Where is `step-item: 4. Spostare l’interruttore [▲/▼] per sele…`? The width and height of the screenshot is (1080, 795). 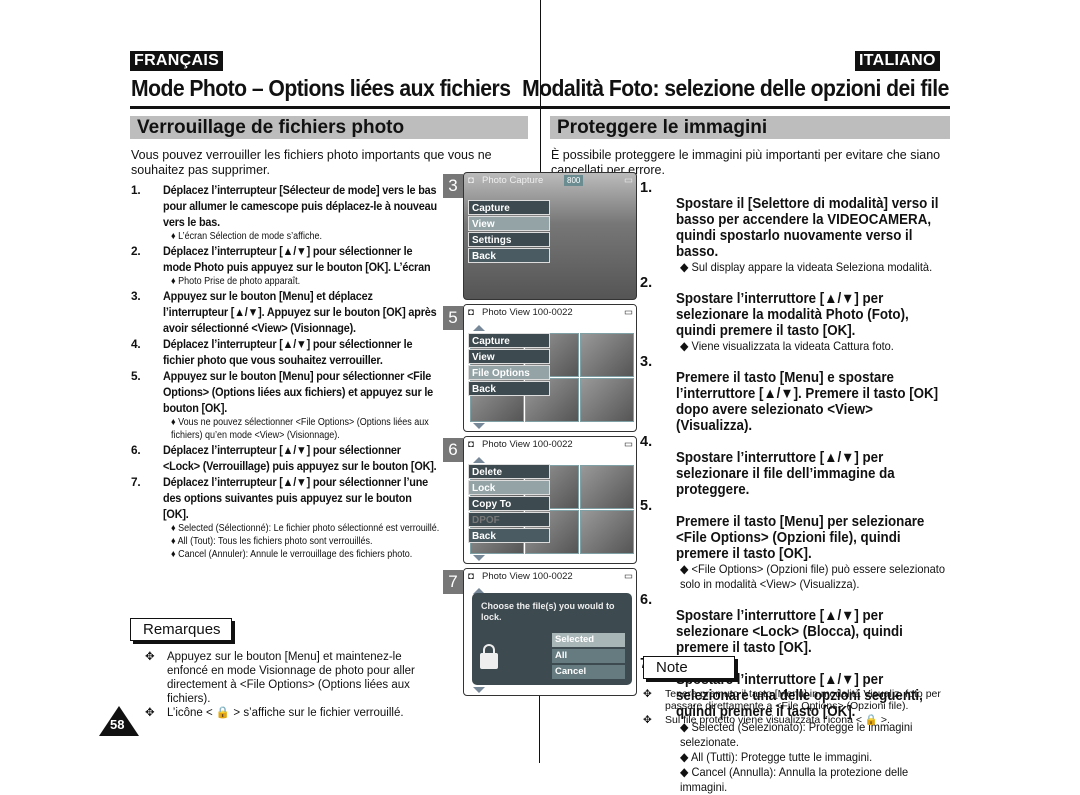
step-item: 4. Spostare l’interruttore [▲/▼] per sele… is located at coordinates (800, 466).